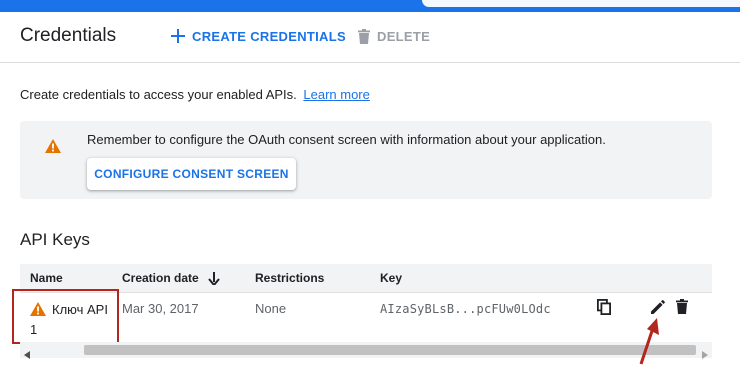 The height and width of the screenshot is (383, 740). What do you see at coordinates (46, 278) in the screenshot?
I see `column-name: Name` at bounding box center [46, 278].